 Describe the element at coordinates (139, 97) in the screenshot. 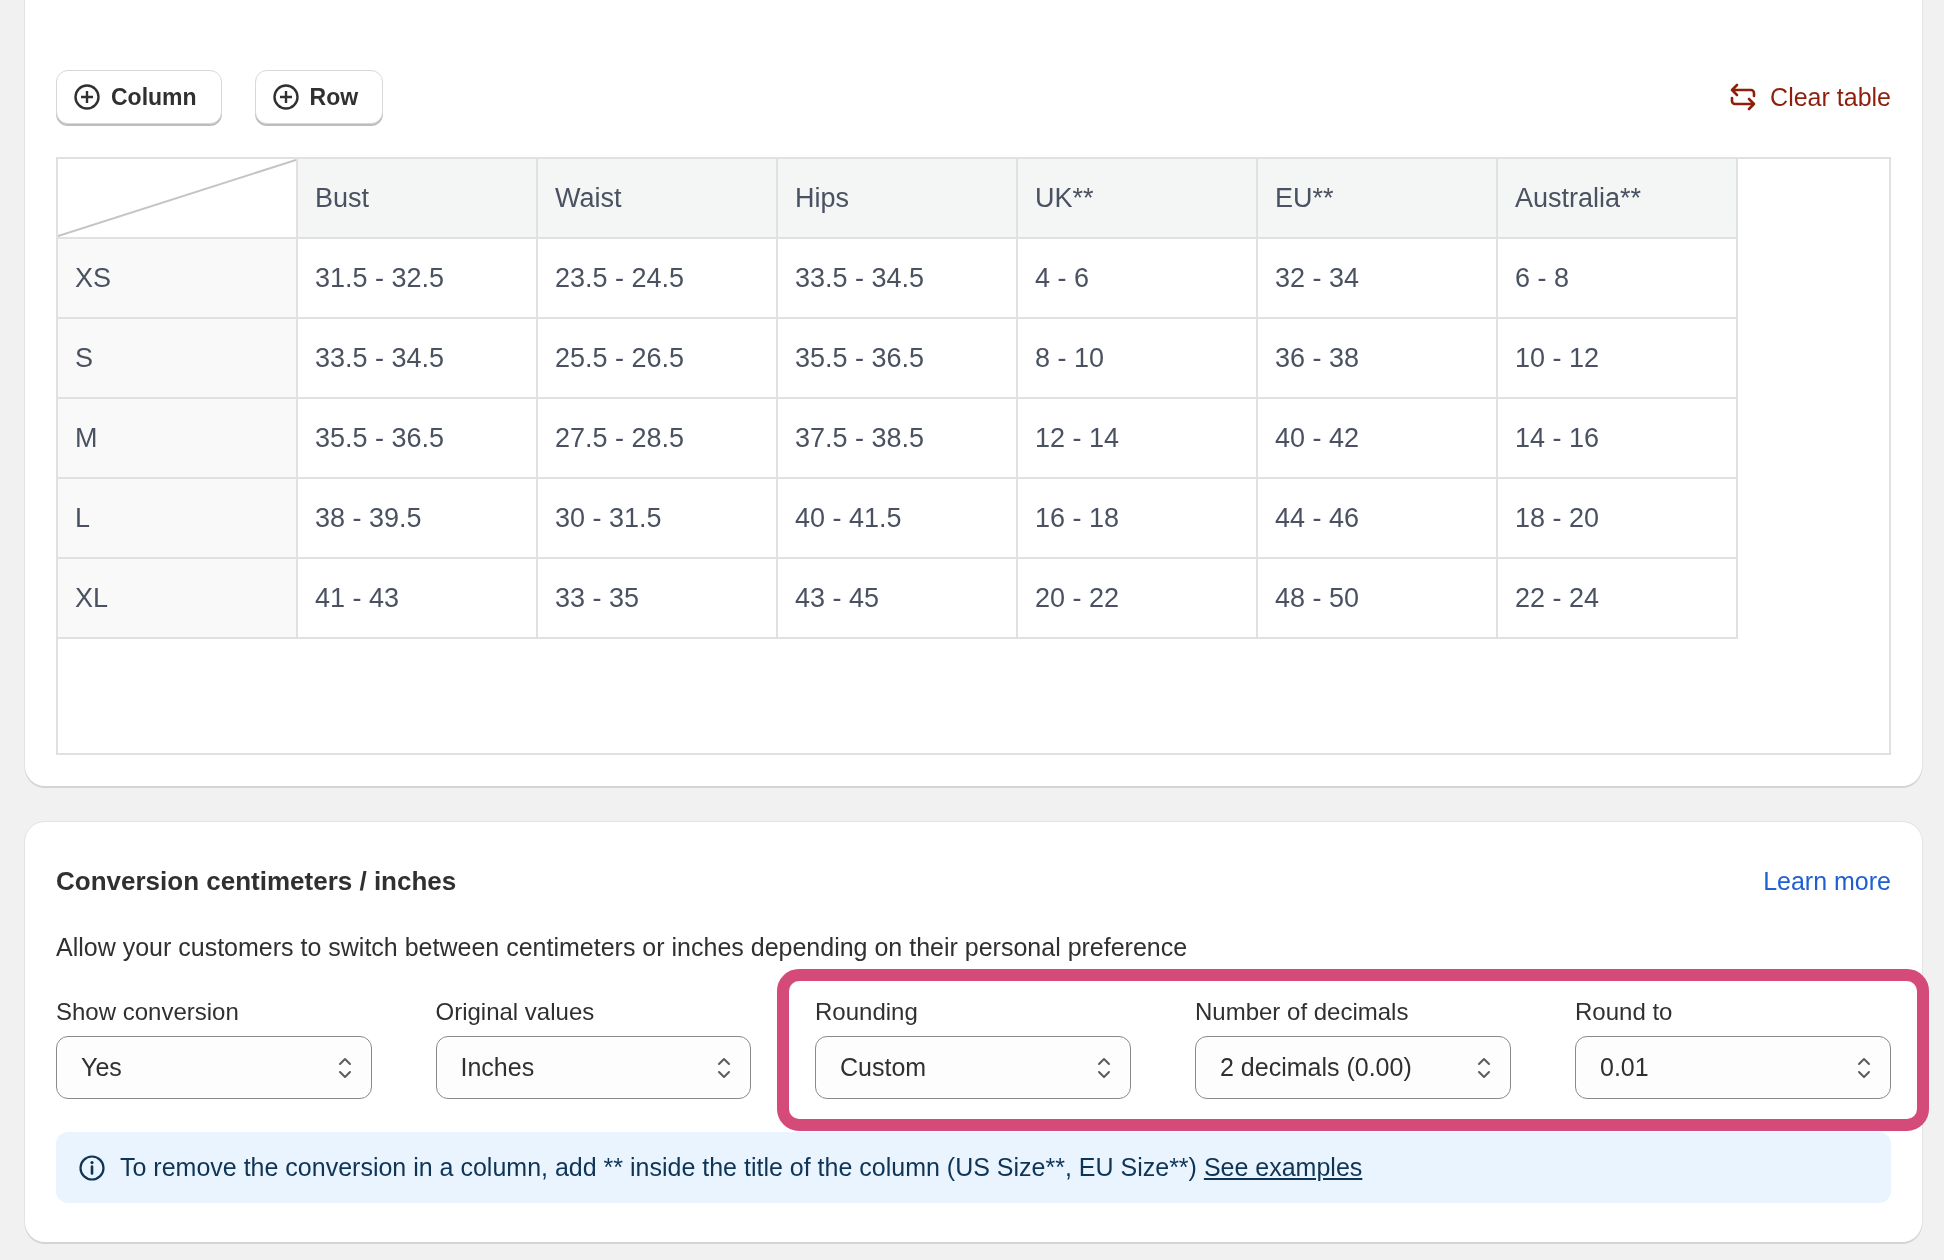

I see `add-button: Column` at that location.